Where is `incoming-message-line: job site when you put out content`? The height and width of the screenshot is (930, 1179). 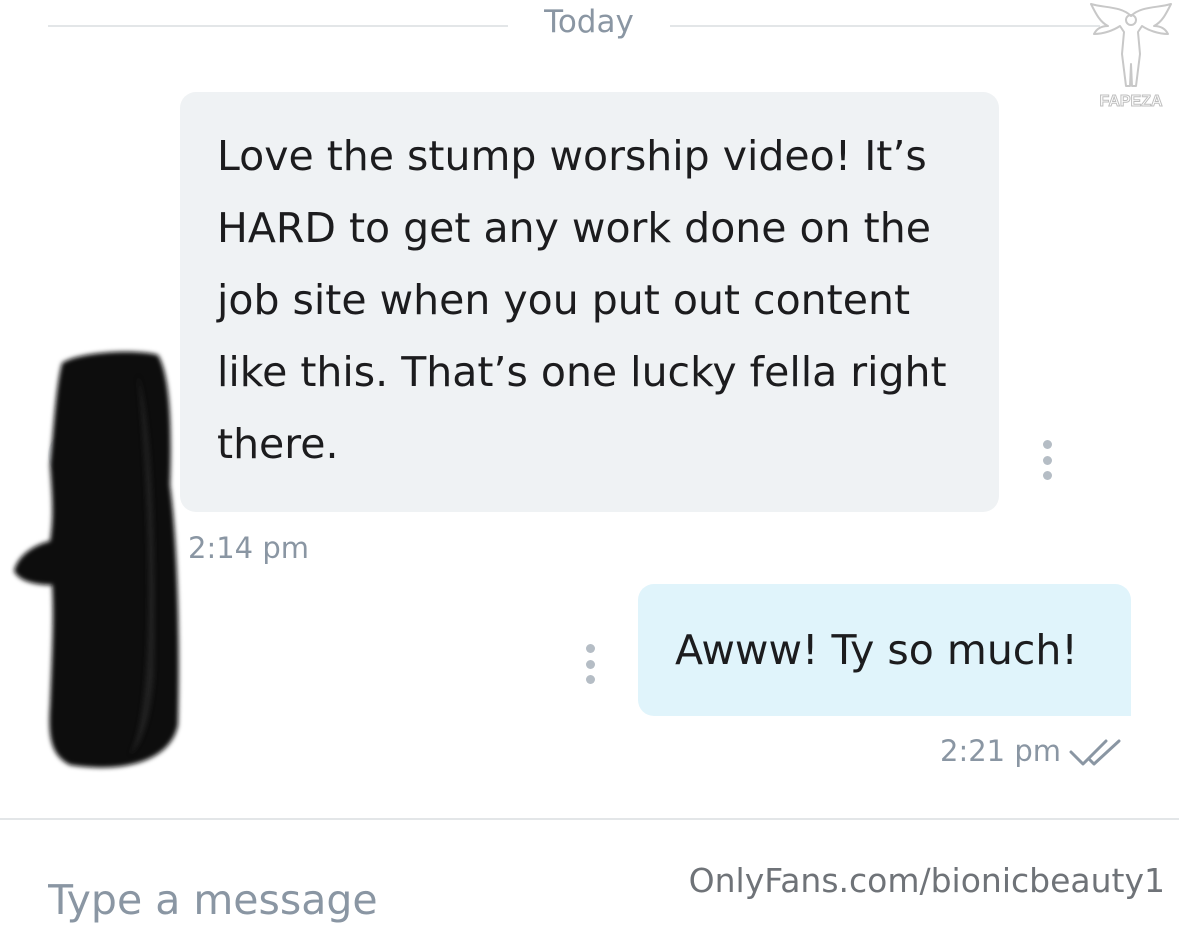
incoming-message-line: job site when you put out content is located at coordinates (564, 300).